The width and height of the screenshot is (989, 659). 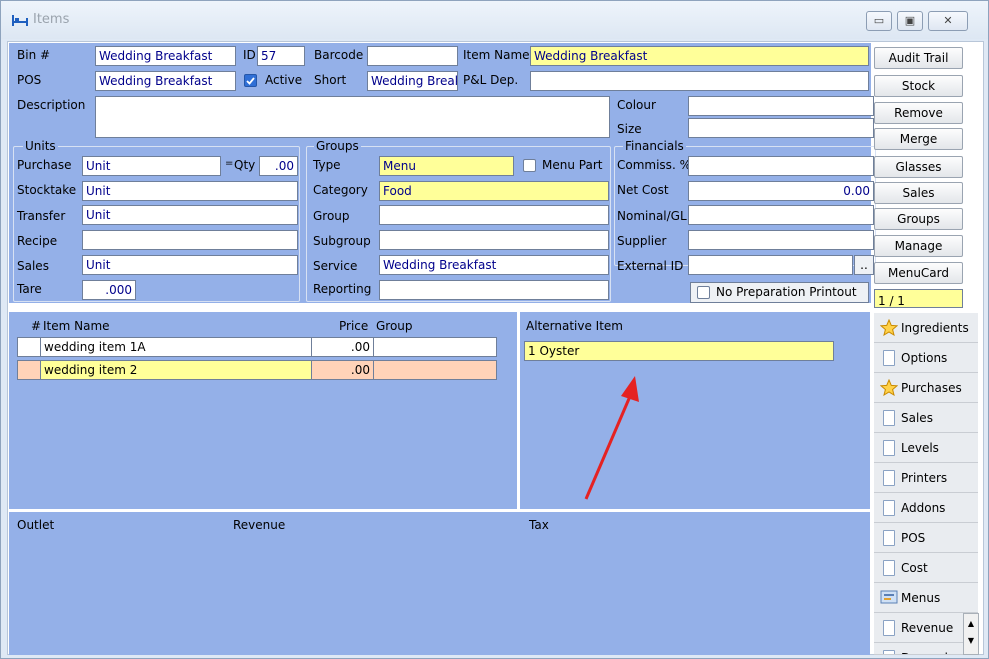 I want to click on tab-label: Options, so click(x=924, y=358).